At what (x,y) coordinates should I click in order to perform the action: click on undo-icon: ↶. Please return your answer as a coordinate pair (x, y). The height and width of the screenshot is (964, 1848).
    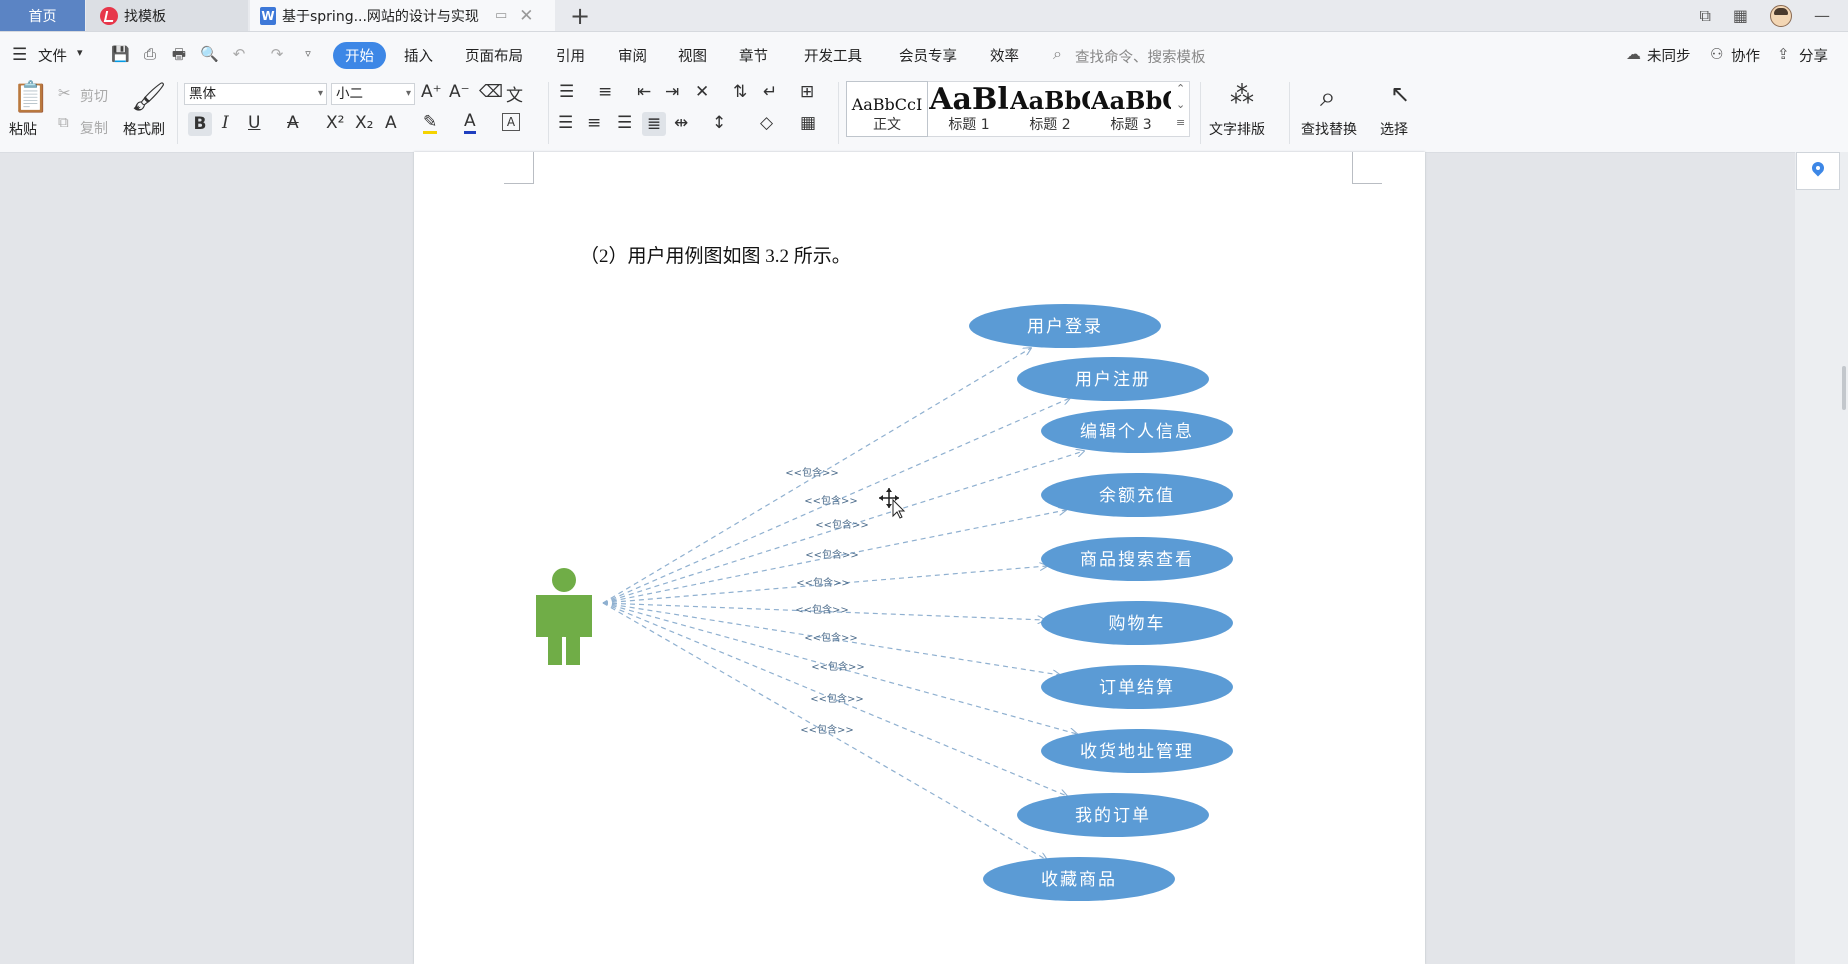
    Looking at the image, I should click on (239, 54).